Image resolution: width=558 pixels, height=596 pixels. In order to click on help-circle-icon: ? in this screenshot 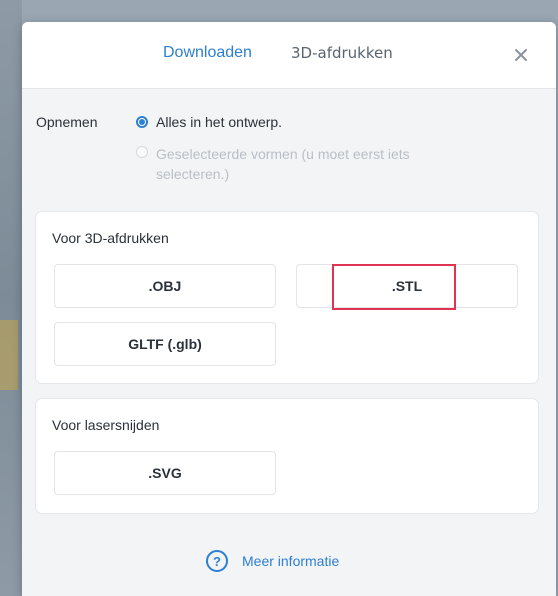, I will do `click(217, 561)`.